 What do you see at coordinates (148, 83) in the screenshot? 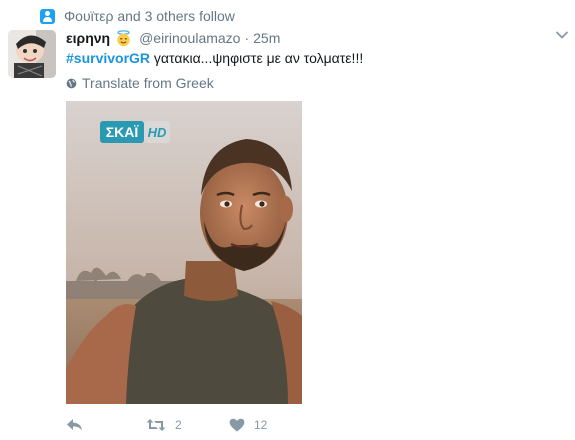
I see `translate-label: Translate from Greek` at bounding box center [148, 83].